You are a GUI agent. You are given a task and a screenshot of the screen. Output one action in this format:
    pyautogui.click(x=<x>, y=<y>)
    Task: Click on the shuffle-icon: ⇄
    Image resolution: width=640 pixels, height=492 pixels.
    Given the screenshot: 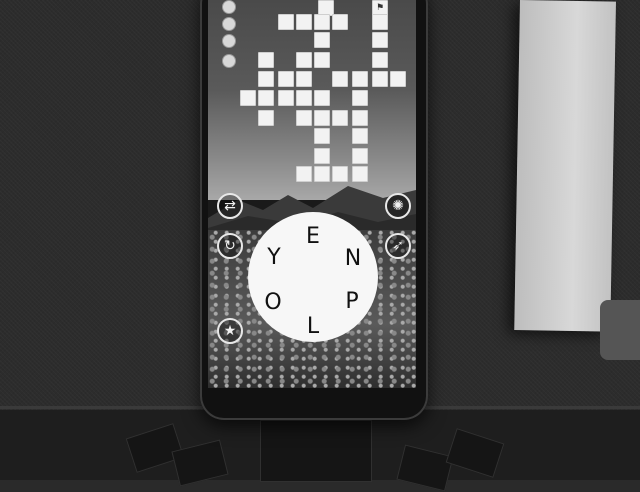 What is the action you would take?
    pyautogui.click(x=230, y=206)
    